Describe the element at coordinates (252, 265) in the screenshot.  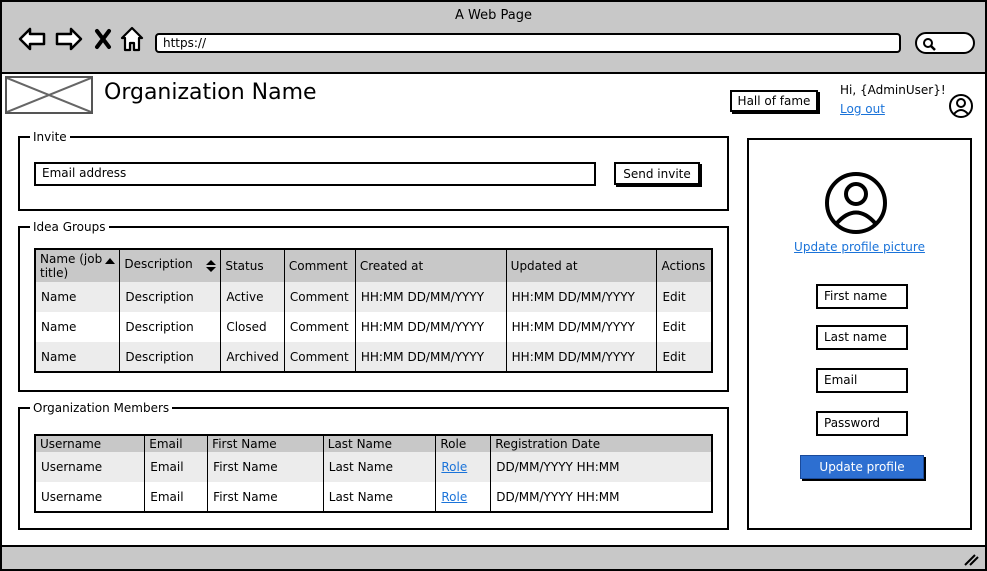
I see `column-header-status: Status` at that location.